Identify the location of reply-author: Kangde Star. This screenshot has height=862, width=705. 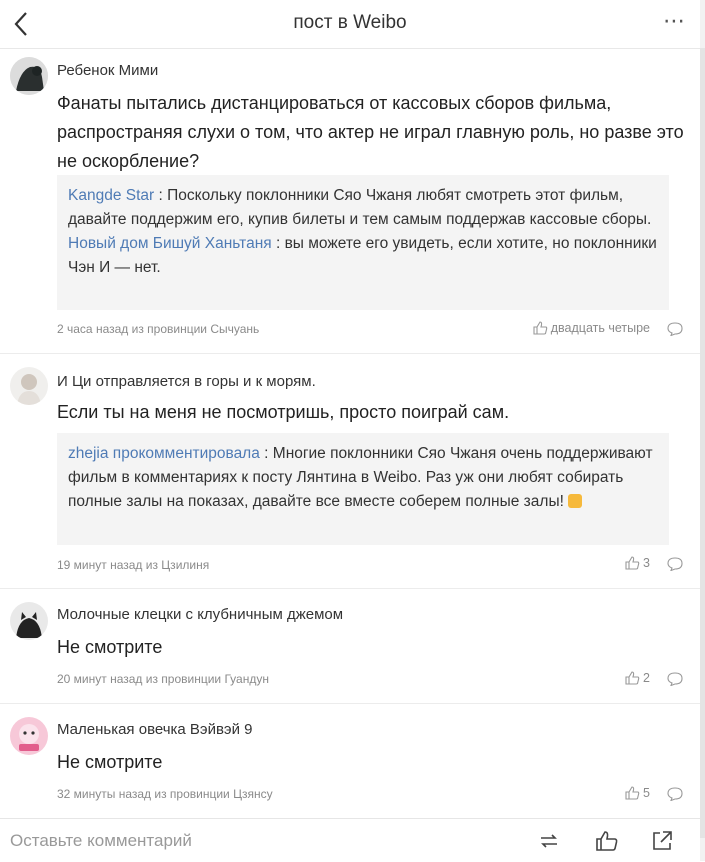
(111, 195).